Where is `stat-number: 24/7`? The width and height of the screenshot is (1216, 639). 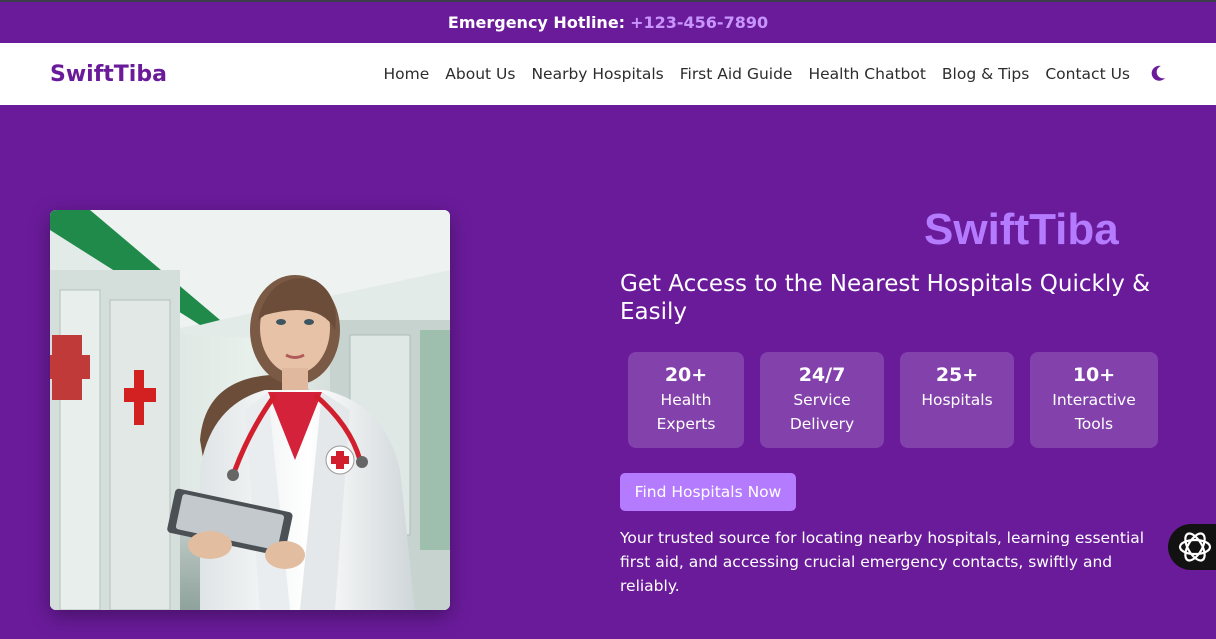 stat-number: 24/7 is located at coordinates (822, 375).